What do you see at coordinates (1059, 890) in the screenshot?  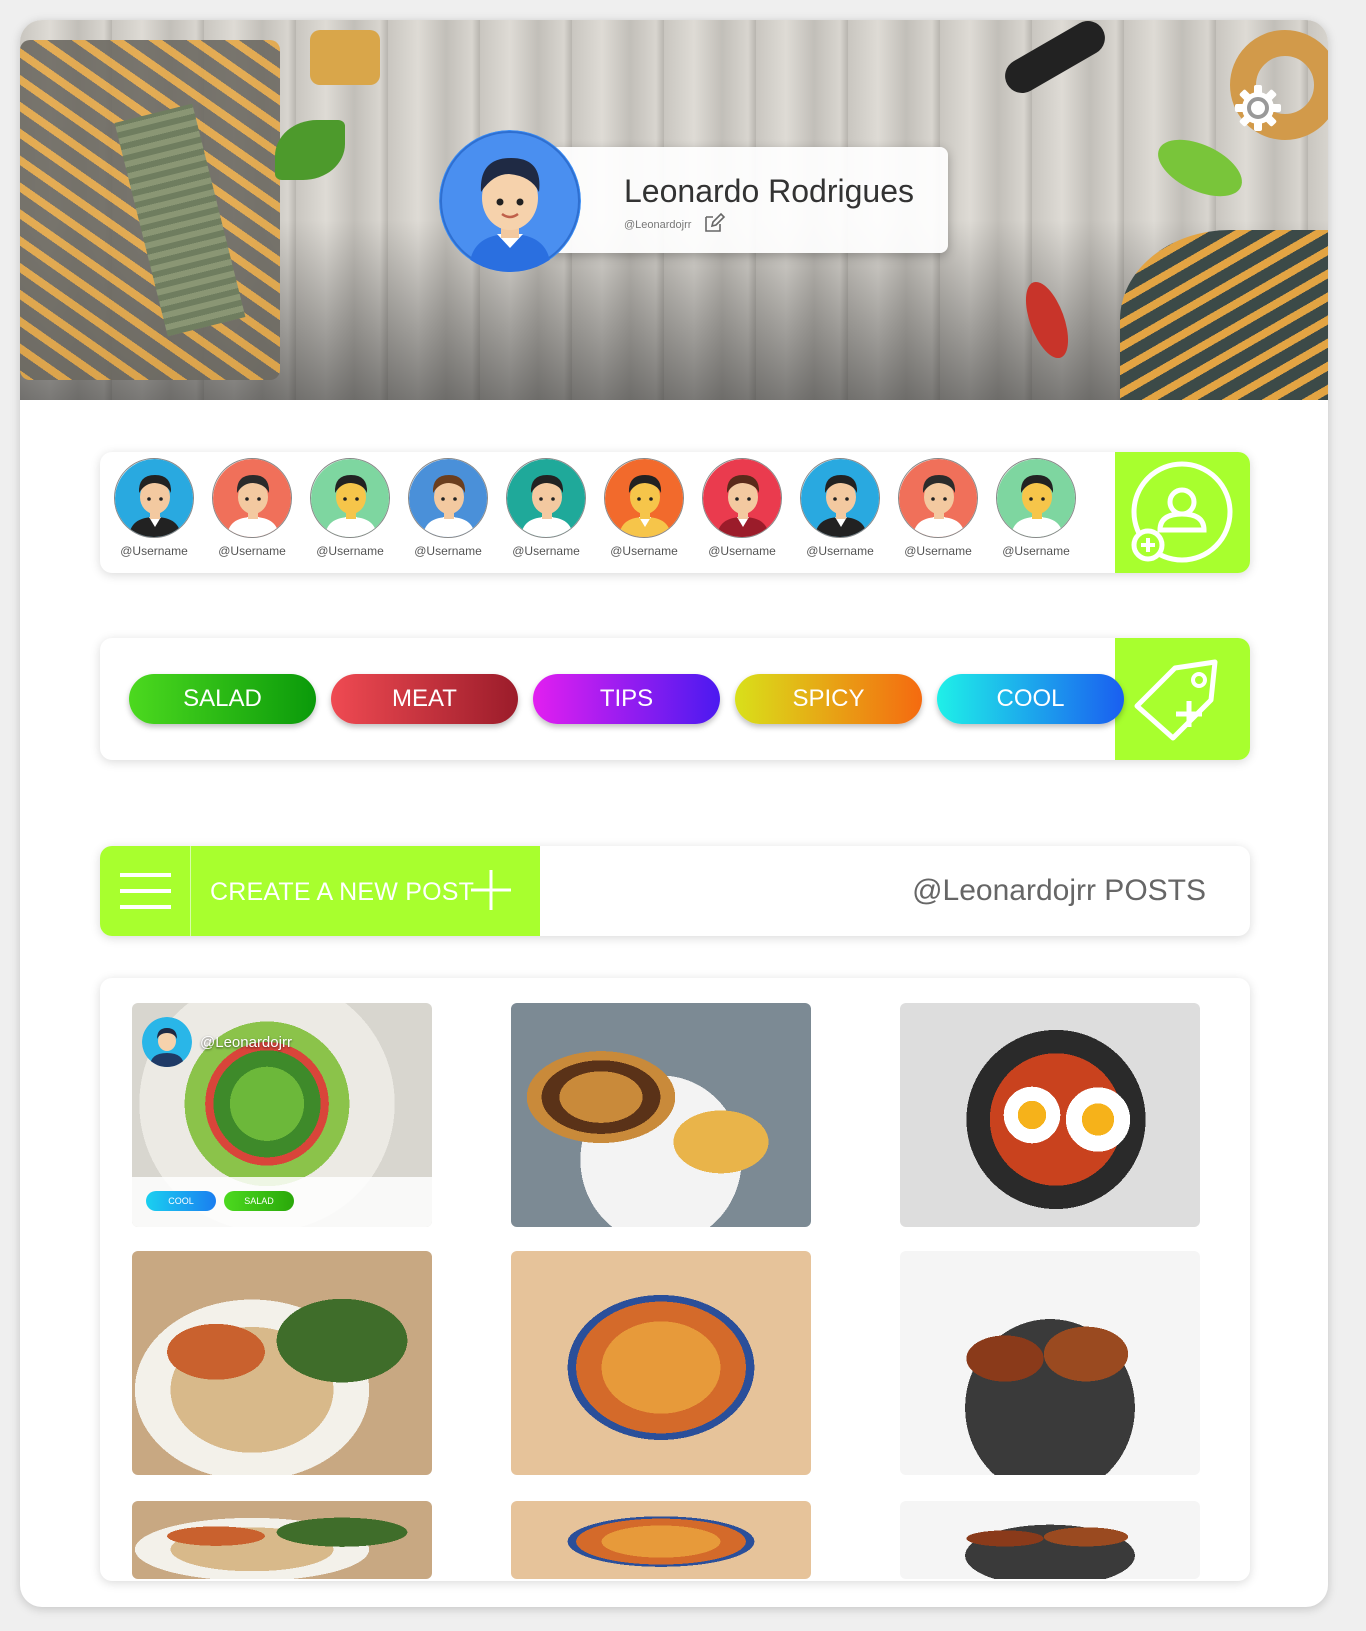 I see `posts-title: @Leonardojrr POSTS` at bounding box center [1059, 890].